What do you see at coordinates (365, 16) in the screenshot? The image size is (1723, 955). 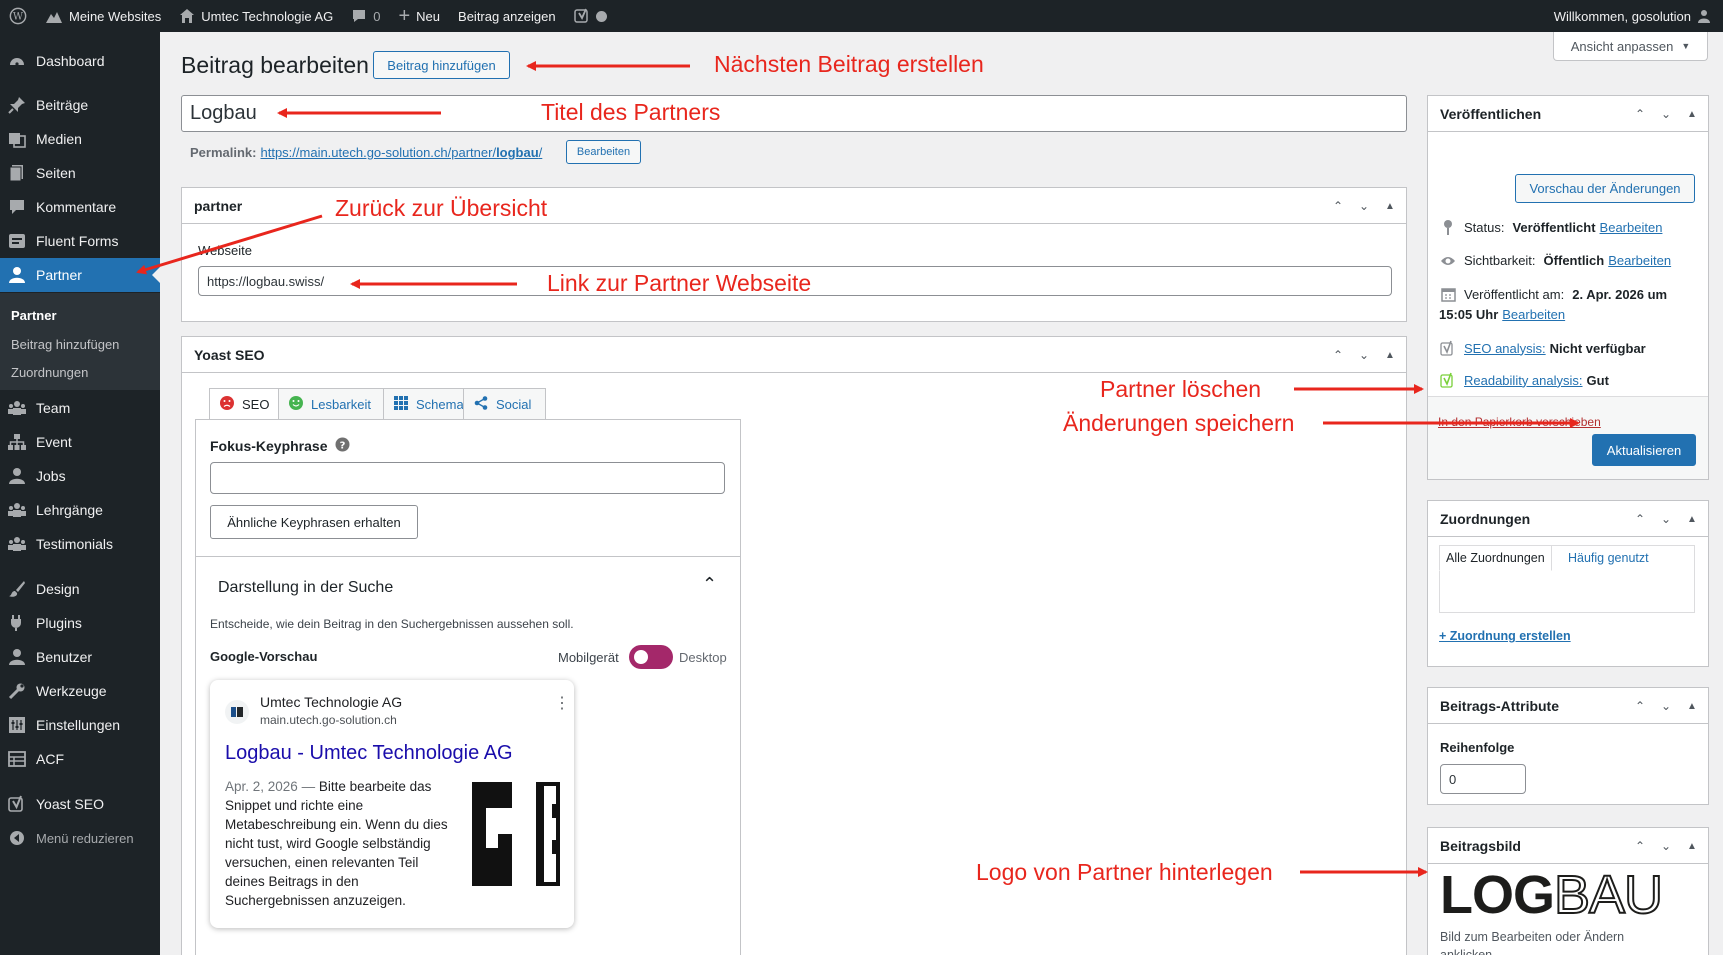 I see `comments-menu: 0` at bounding box center [365, 16].